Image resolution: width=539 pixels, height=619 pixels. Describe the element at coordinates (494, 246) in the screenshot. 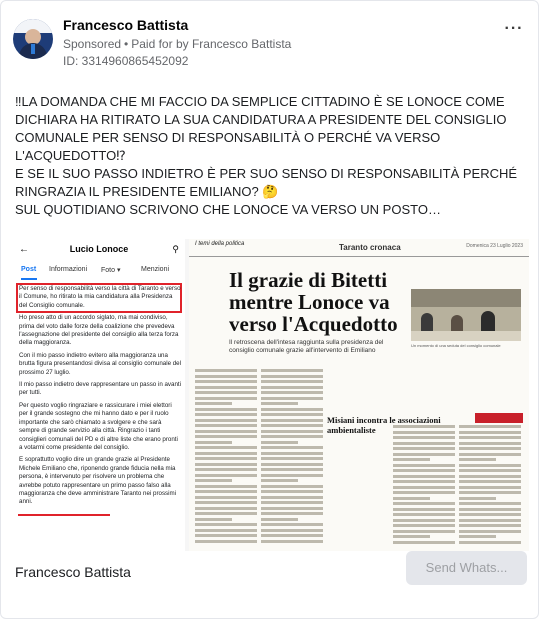

I see `newspaper-date: Domenica 23 Luglio 2023` at that location.